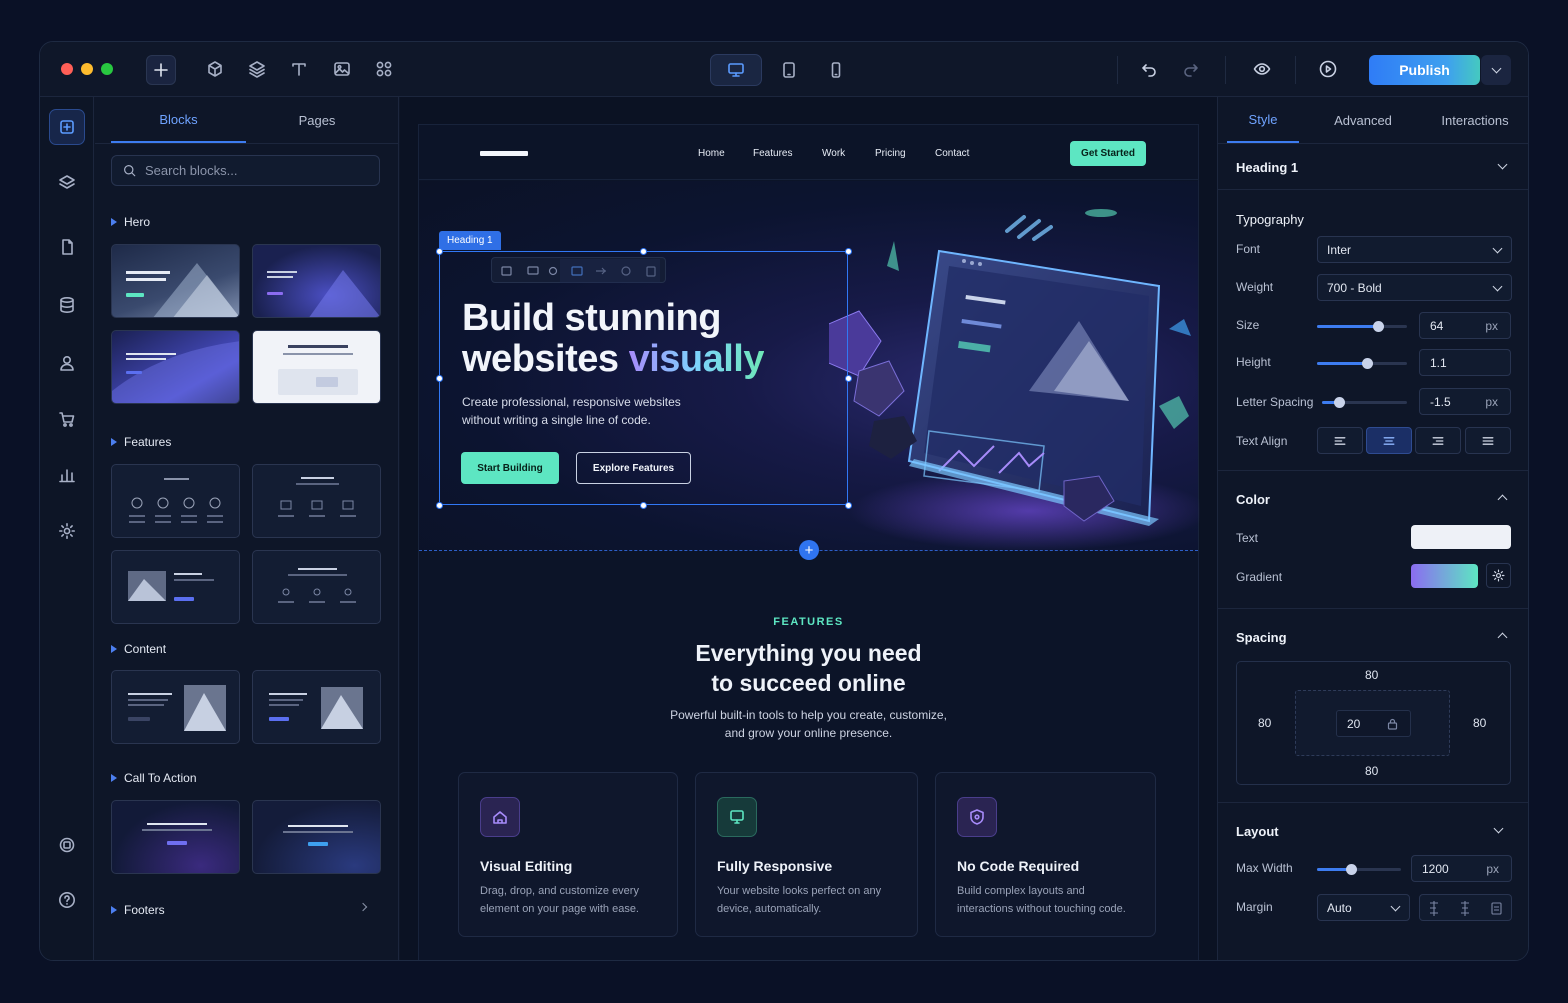 The image size is (1568, 1003). Describe the element at coordinates (1264, 723) in the screenshot. I see `margin-left-value: 80` at that location.